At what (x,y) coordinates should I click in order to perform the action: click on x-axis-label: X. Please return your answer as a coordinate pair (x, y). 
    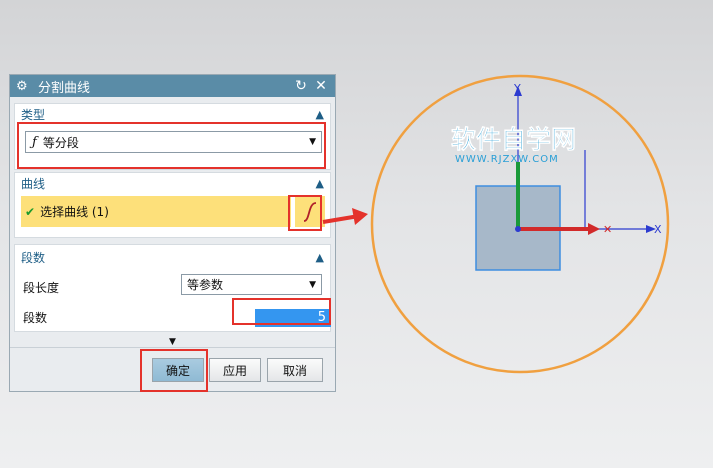
    Looking at the image, I should click on (658, 229).